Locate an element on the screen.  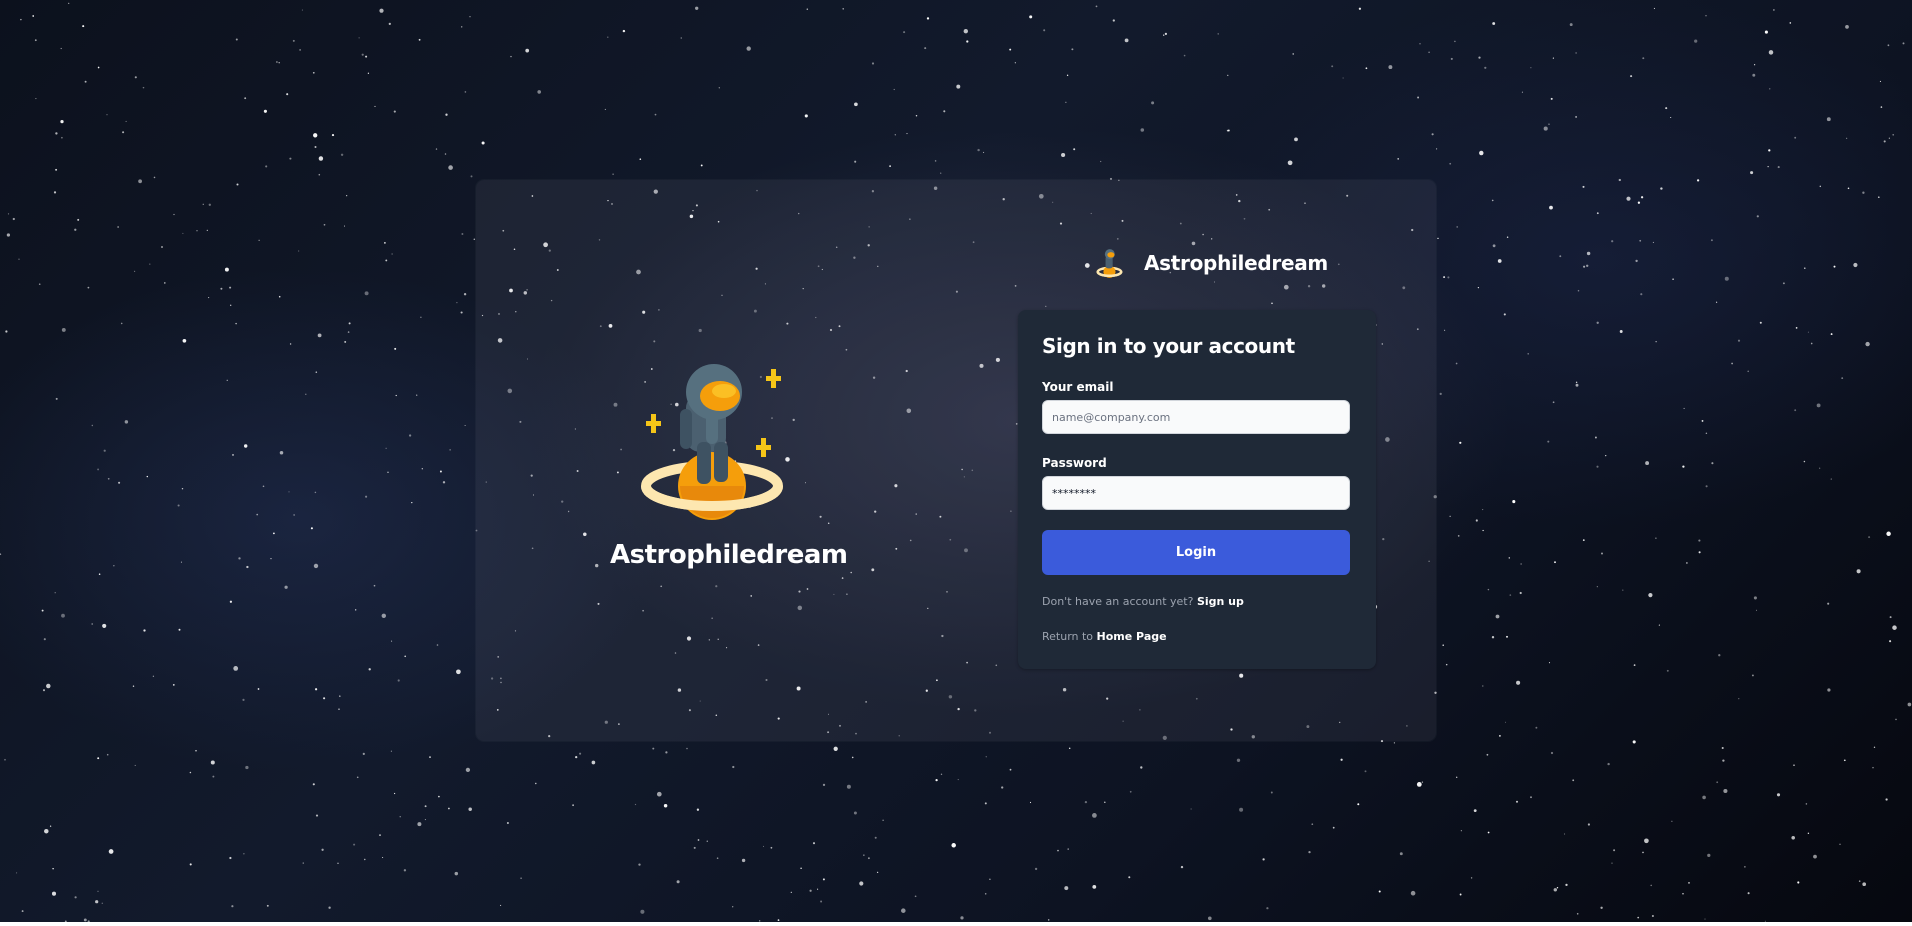
hero-title: Astrophiledream is located at coordinates (729, 555).